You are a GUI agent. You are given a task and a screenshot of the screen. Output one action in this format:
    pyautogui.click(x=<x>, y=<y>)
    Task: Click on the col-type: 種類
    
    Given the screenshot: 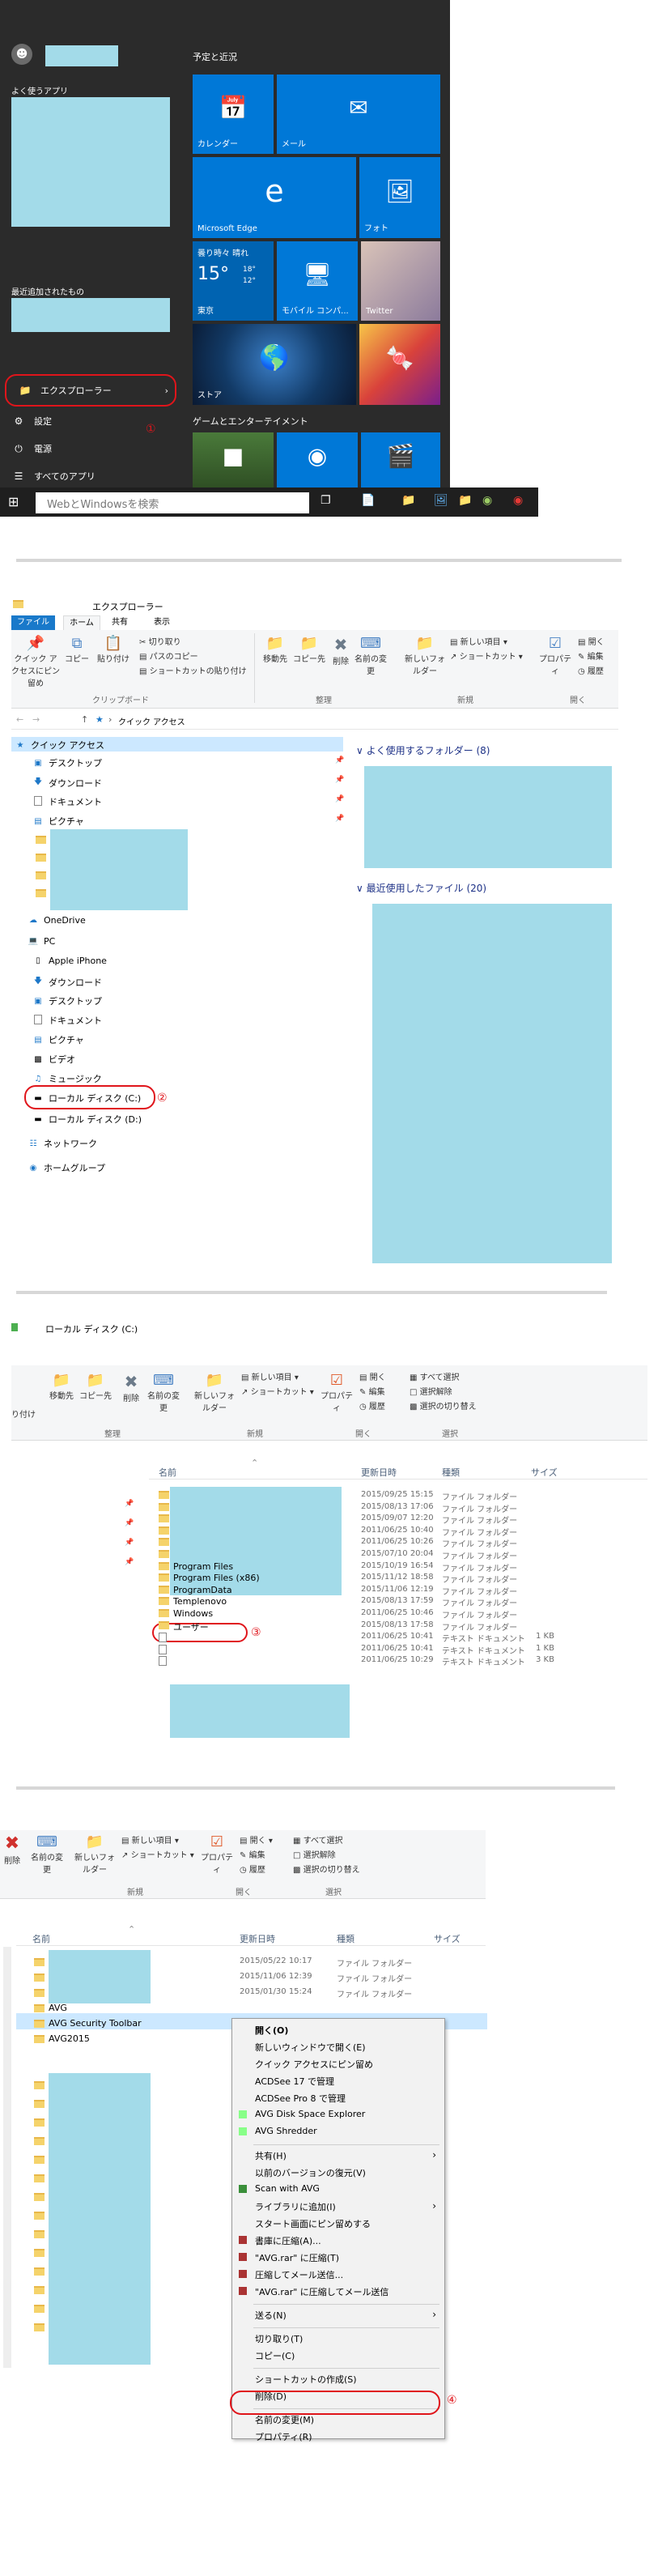 What is the action you would take?
    pyautogui.click(x=451, y=1472)
    